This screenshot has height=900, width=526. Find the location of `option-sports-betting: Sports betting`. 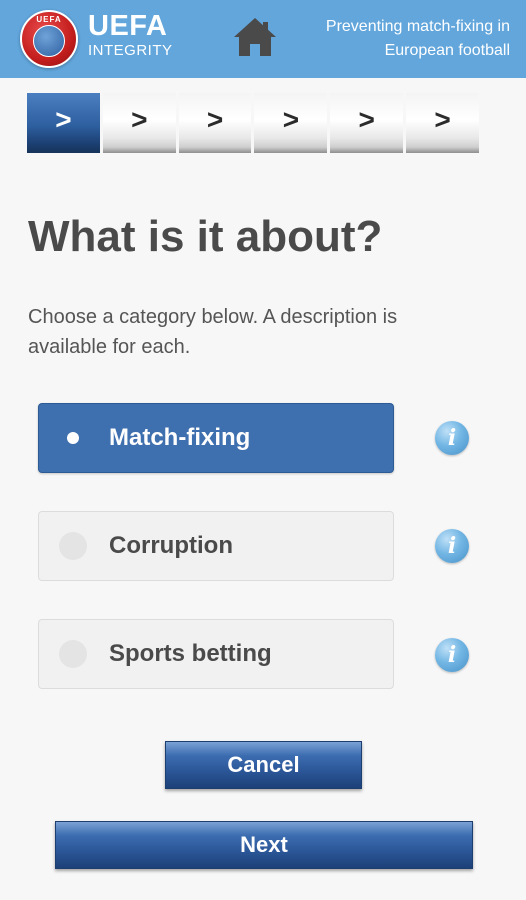

option-sports-betting: Sports betting is located at coordinates (216, 654).